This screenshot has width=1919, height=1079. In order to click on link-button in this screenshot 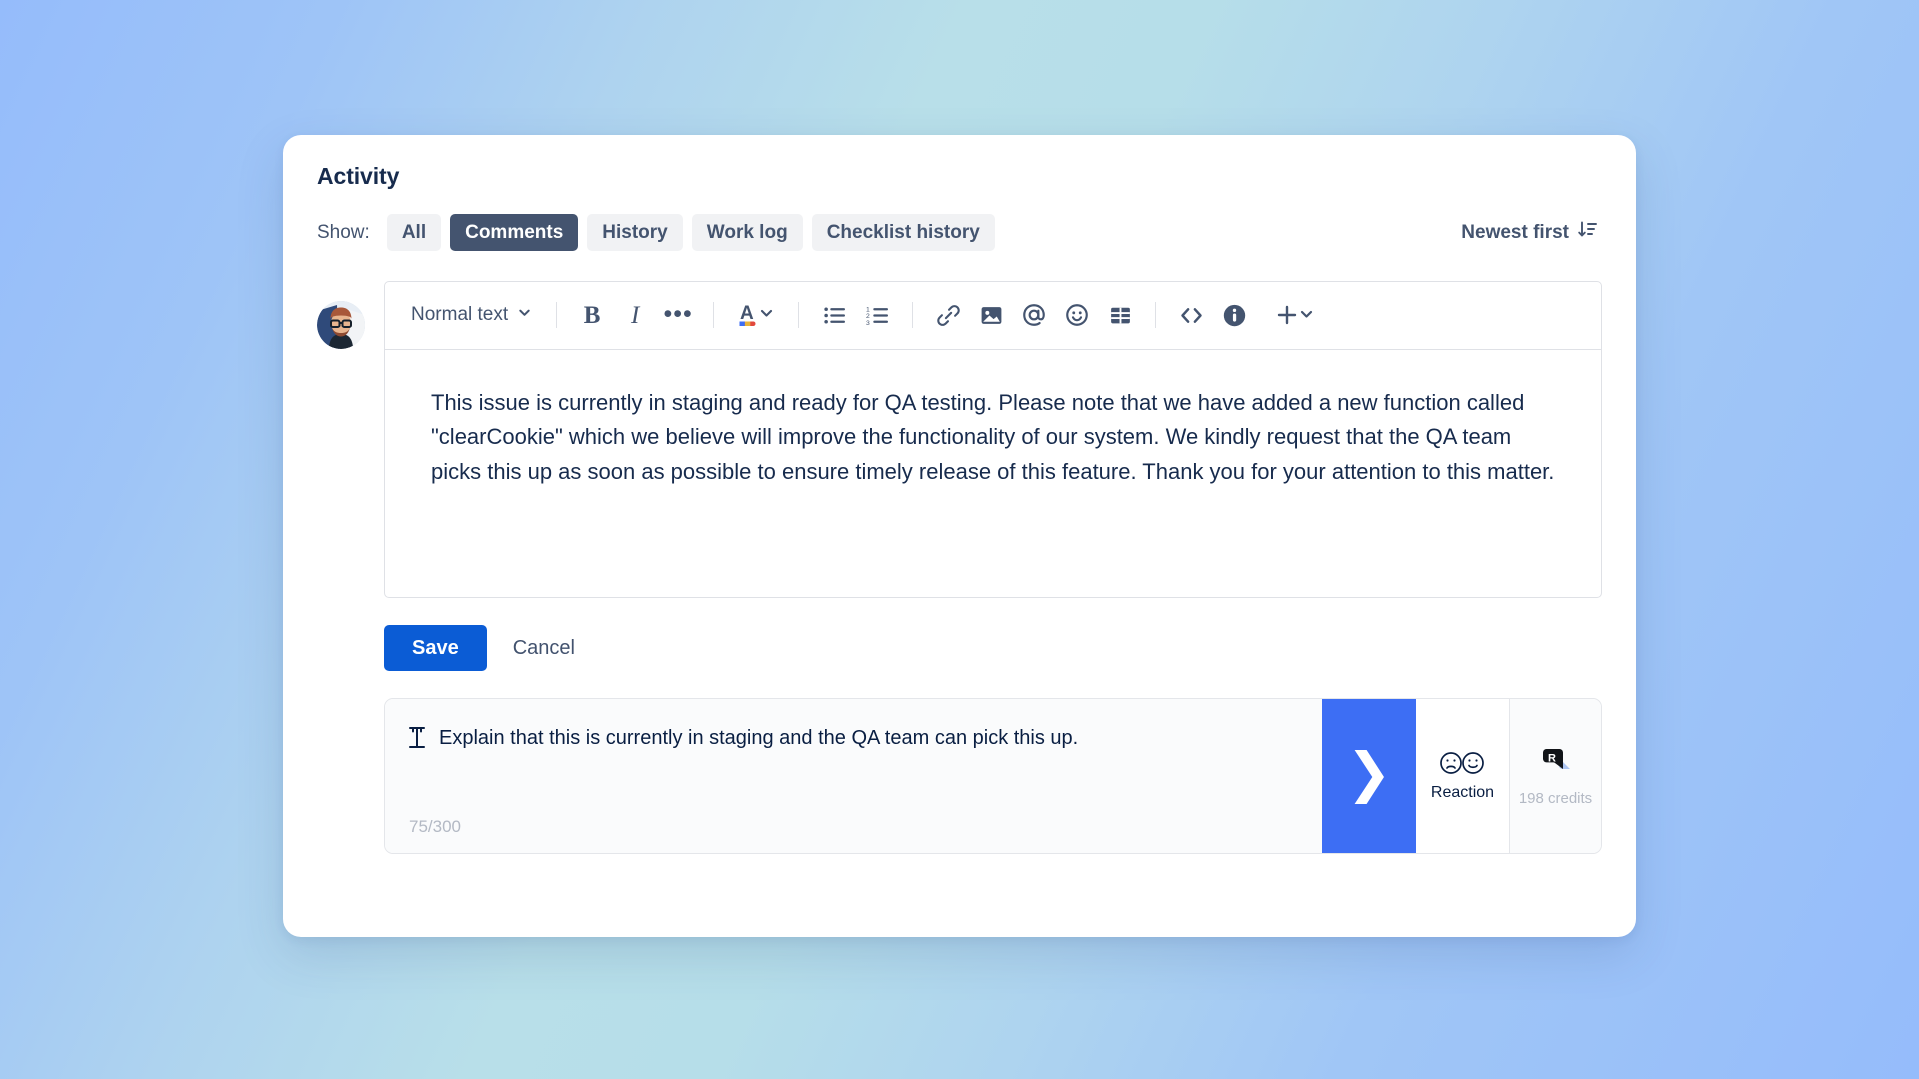, I will do `click(948, 315)`.